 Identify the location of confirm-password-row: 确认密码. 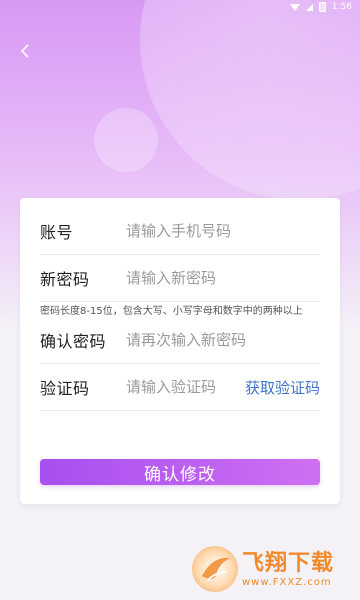
(180, 340).